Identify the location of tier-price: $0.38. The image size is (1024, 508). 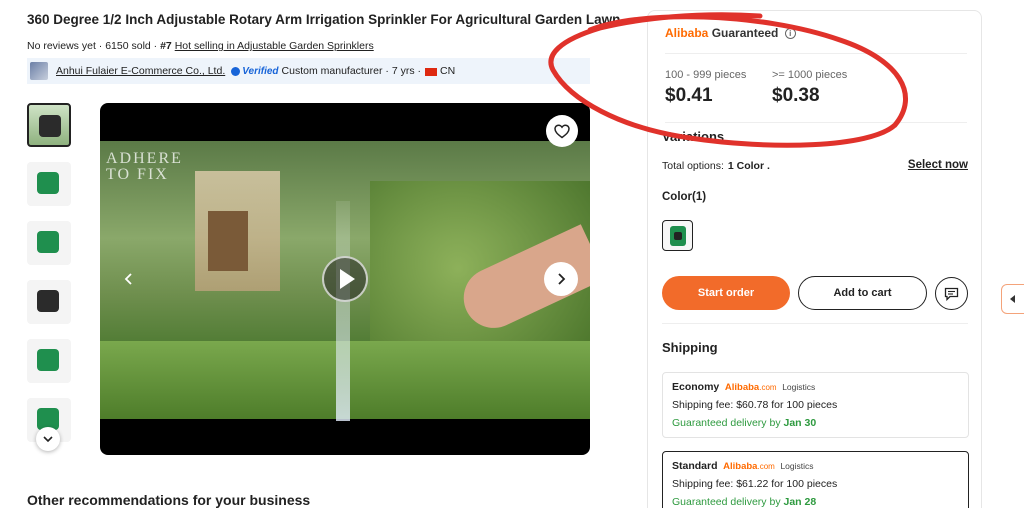
(796, 95).